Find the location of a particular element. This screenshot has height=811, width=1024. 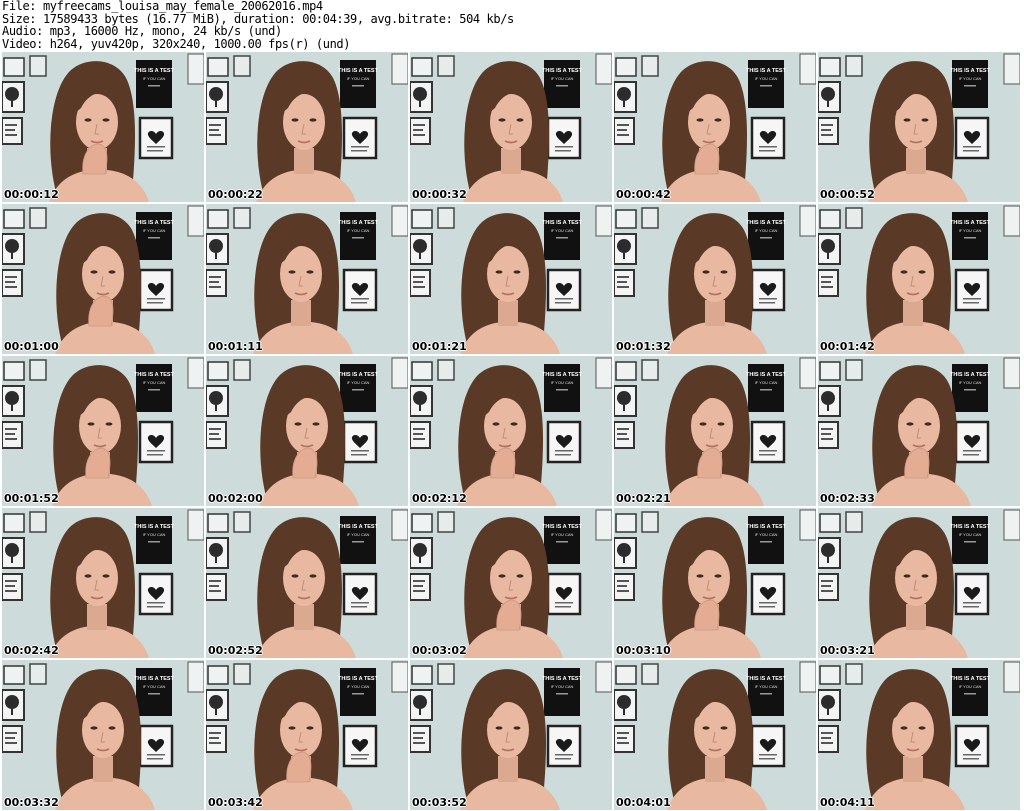

video-thumbnail: THIS IS A TEST IF YOU CAN 00:01:21 is located at coordinates (511, 279).